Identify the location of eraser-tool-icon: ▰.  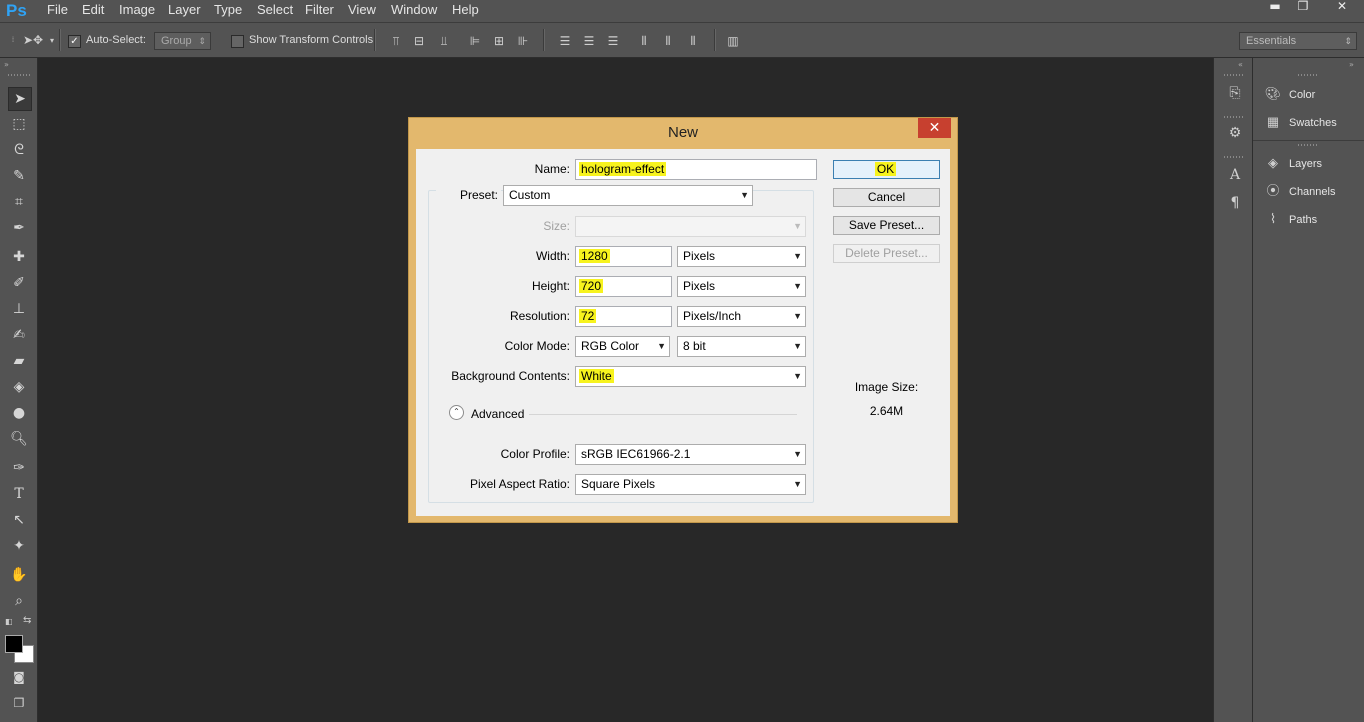
(19, 361).